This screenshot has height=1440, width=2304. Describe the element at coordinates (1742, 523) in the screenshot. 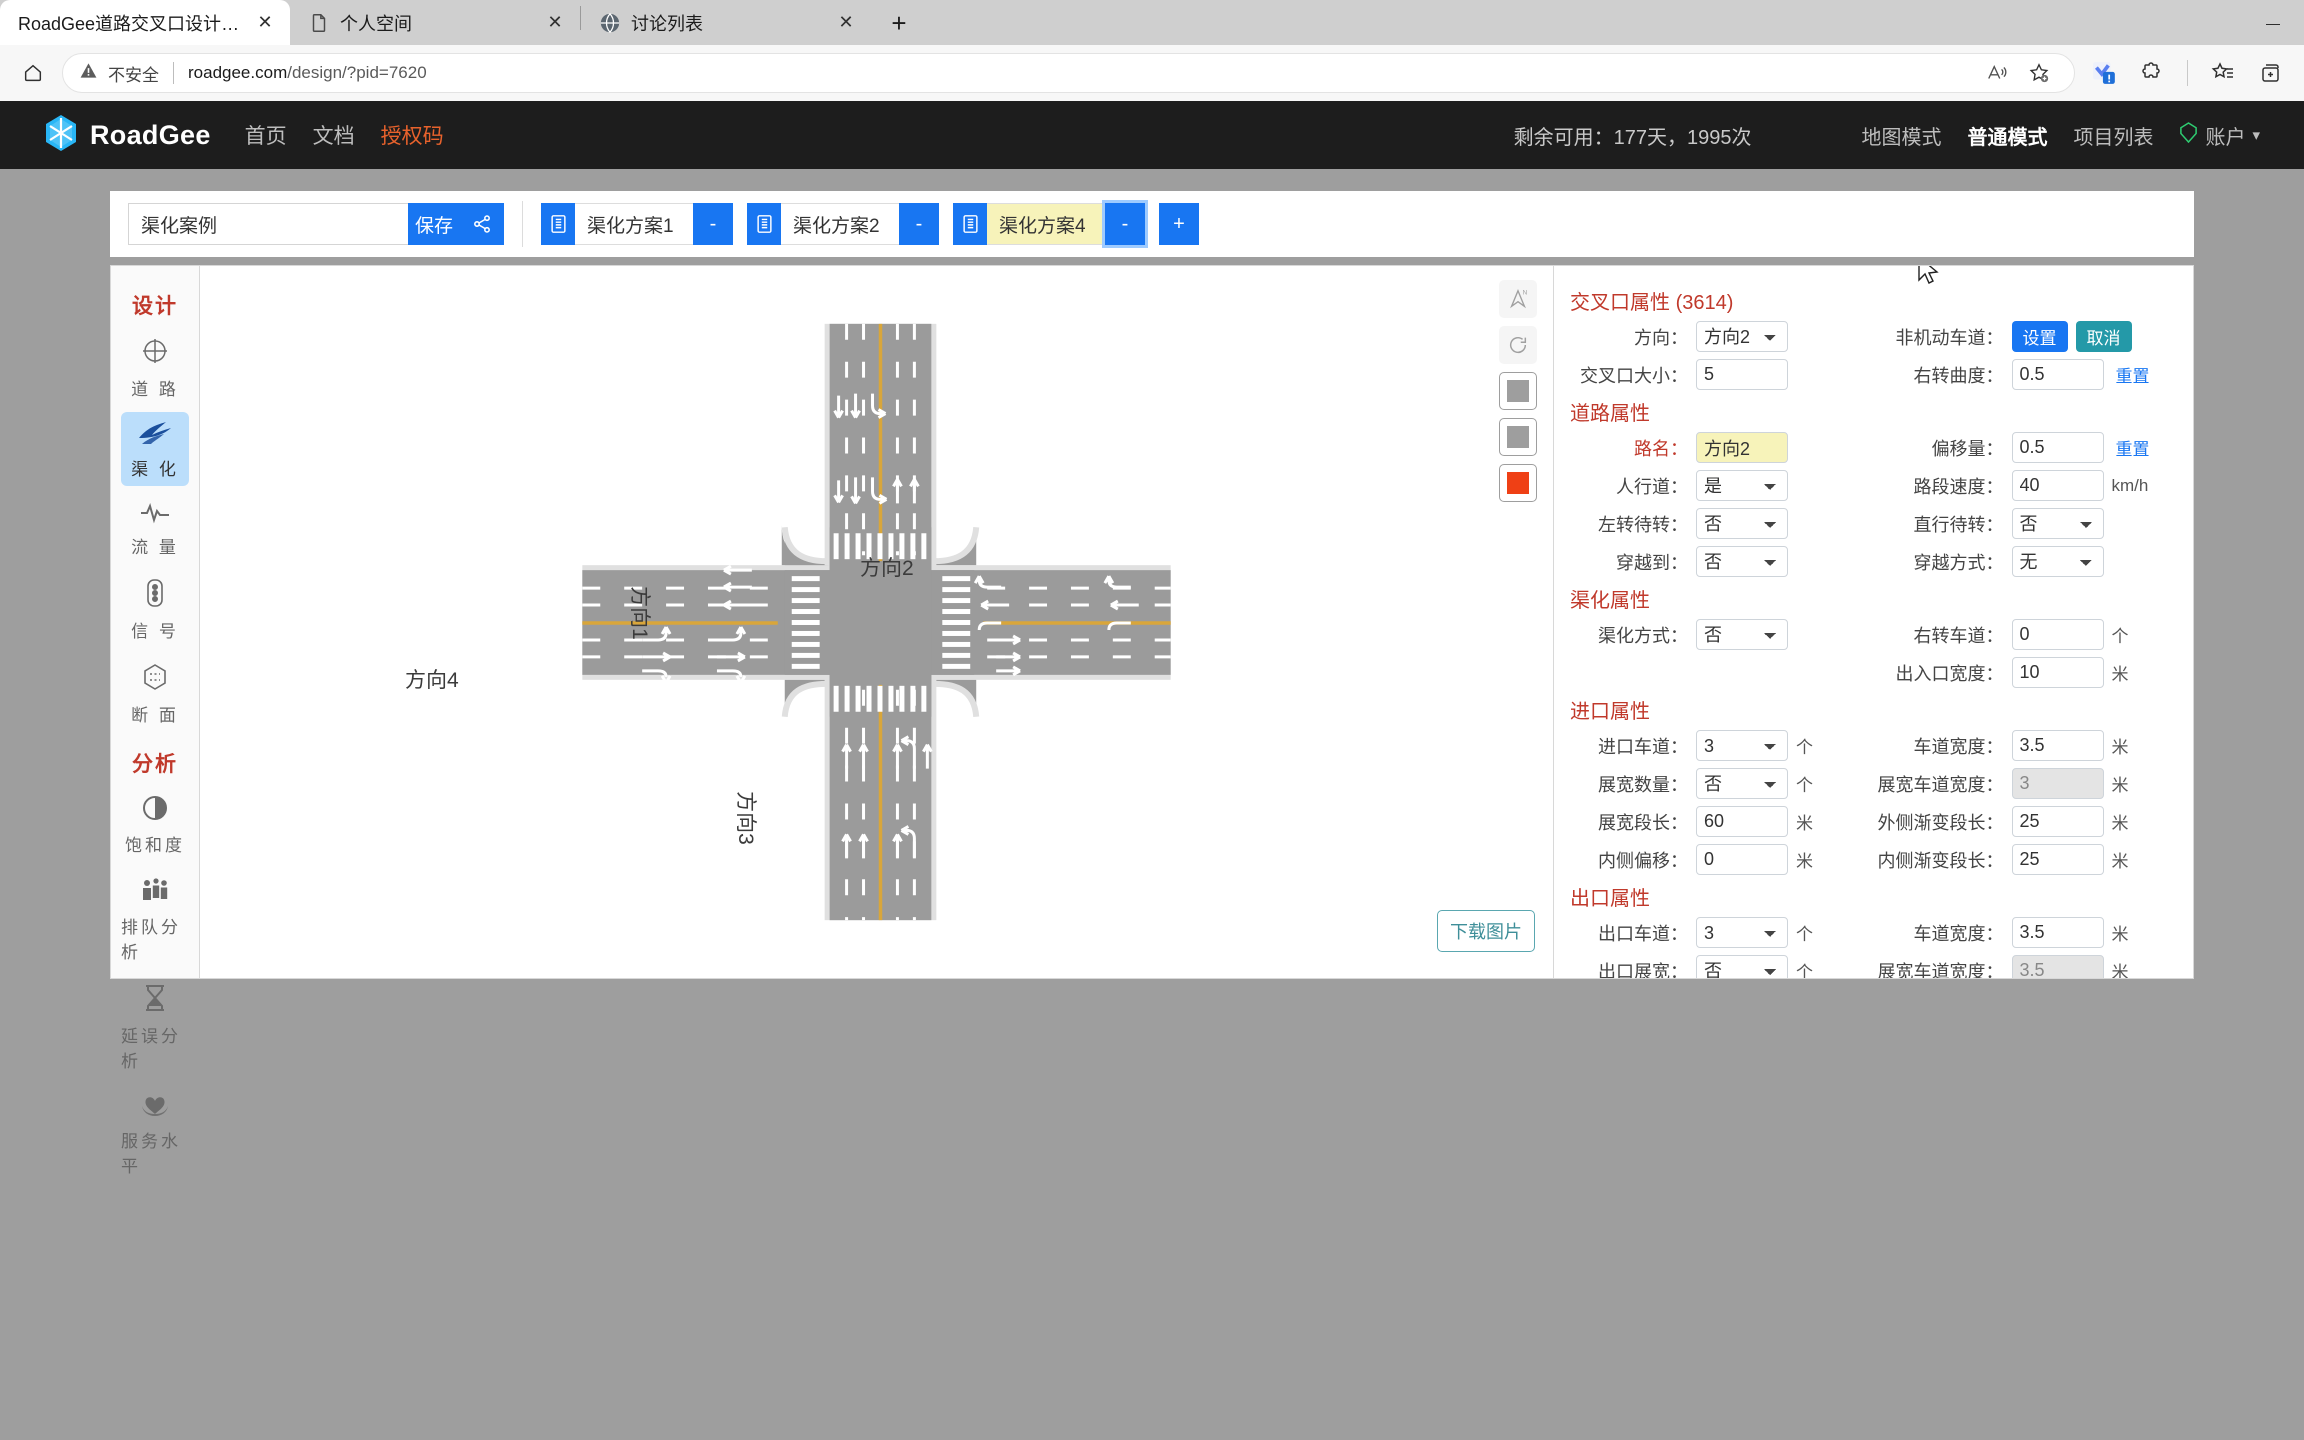

I see `left-wait-select: 否` at that location.